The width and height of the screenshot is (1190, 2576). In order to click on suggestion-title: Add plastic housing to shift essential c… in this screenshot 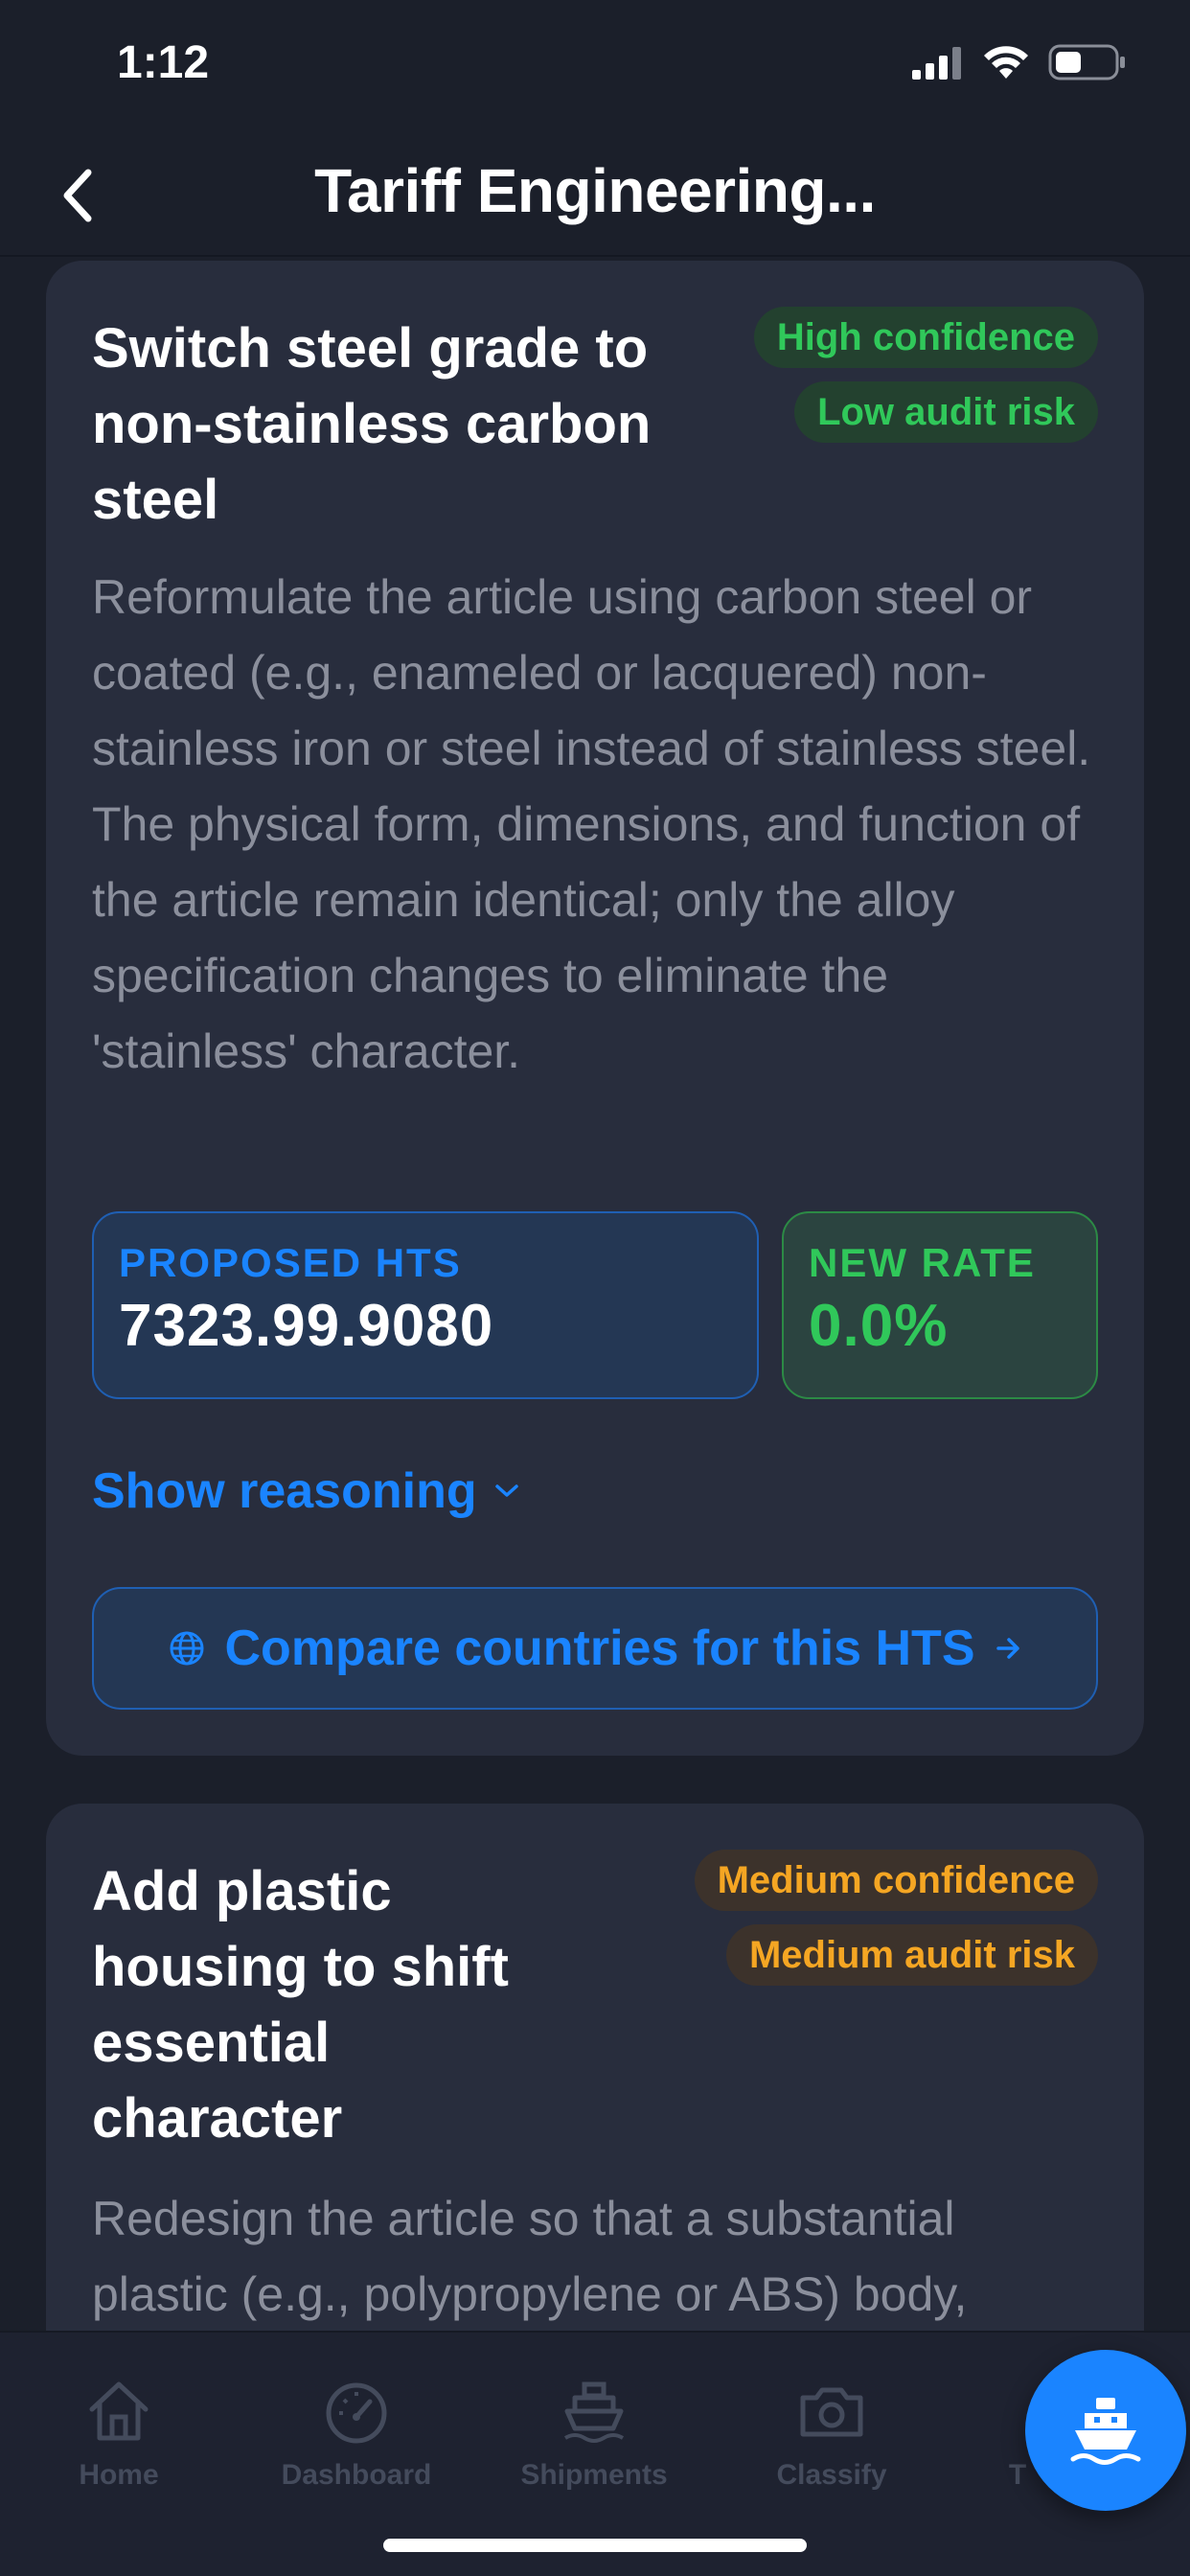, I will do `click(301, 2005)`.